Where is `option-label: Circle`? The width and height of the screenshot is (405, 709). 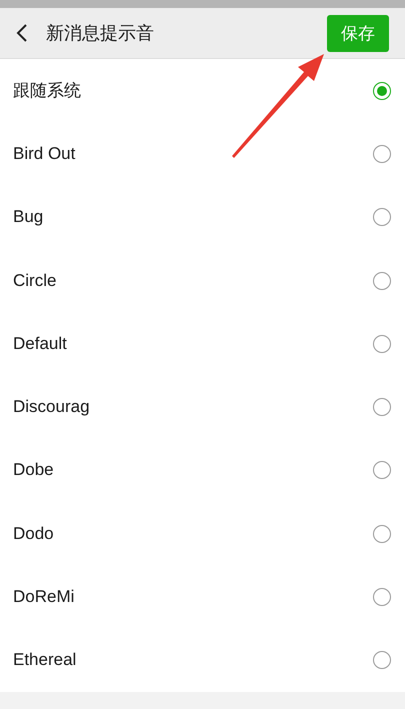 option-label: Circle is located at coordinates (34, 280).